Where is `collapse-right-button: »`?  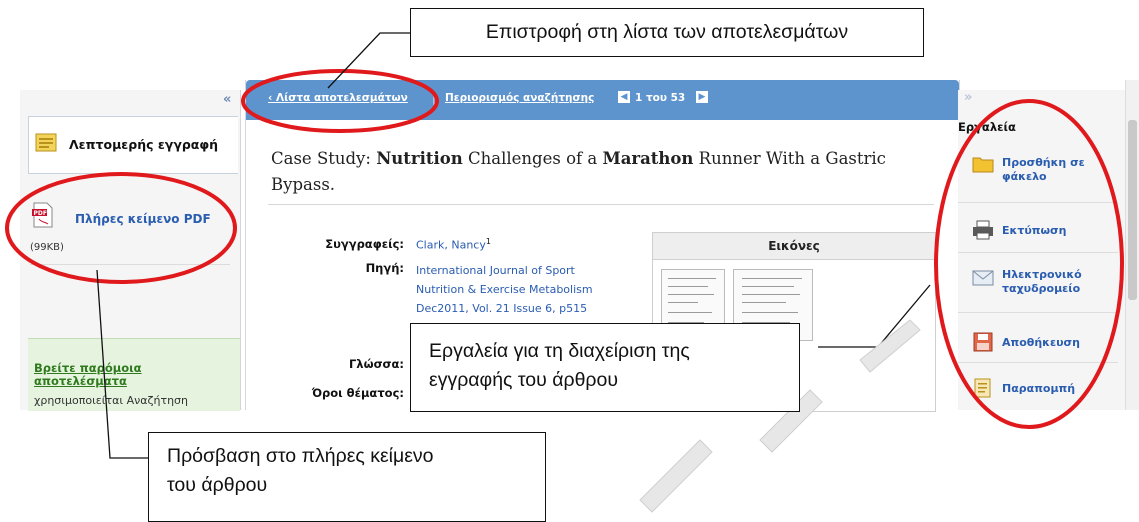
collapse-right-button: » is located at coordinates (968, 97).